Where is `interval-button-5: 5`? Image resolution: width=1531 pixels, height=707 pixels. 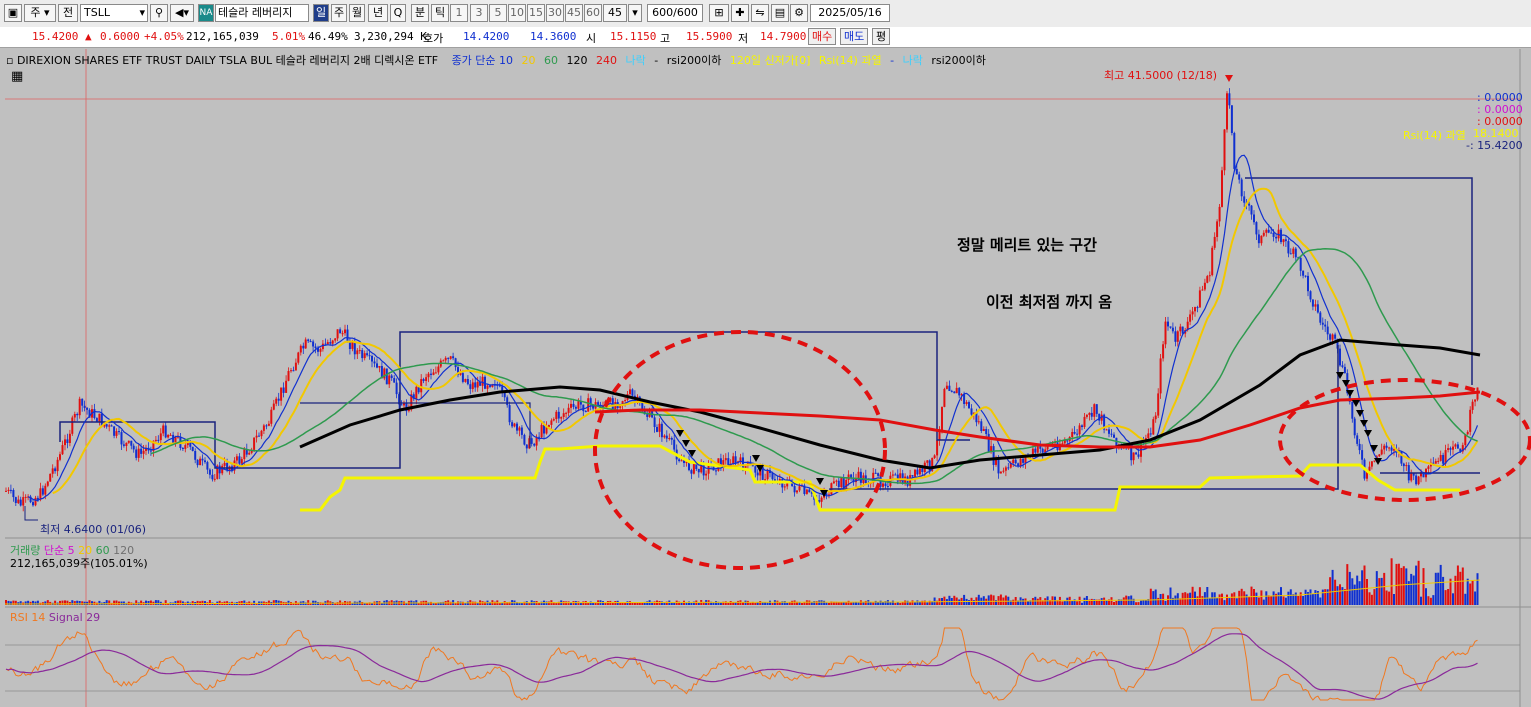 interval-button-5: 5 is located at coordinates (498, 13).